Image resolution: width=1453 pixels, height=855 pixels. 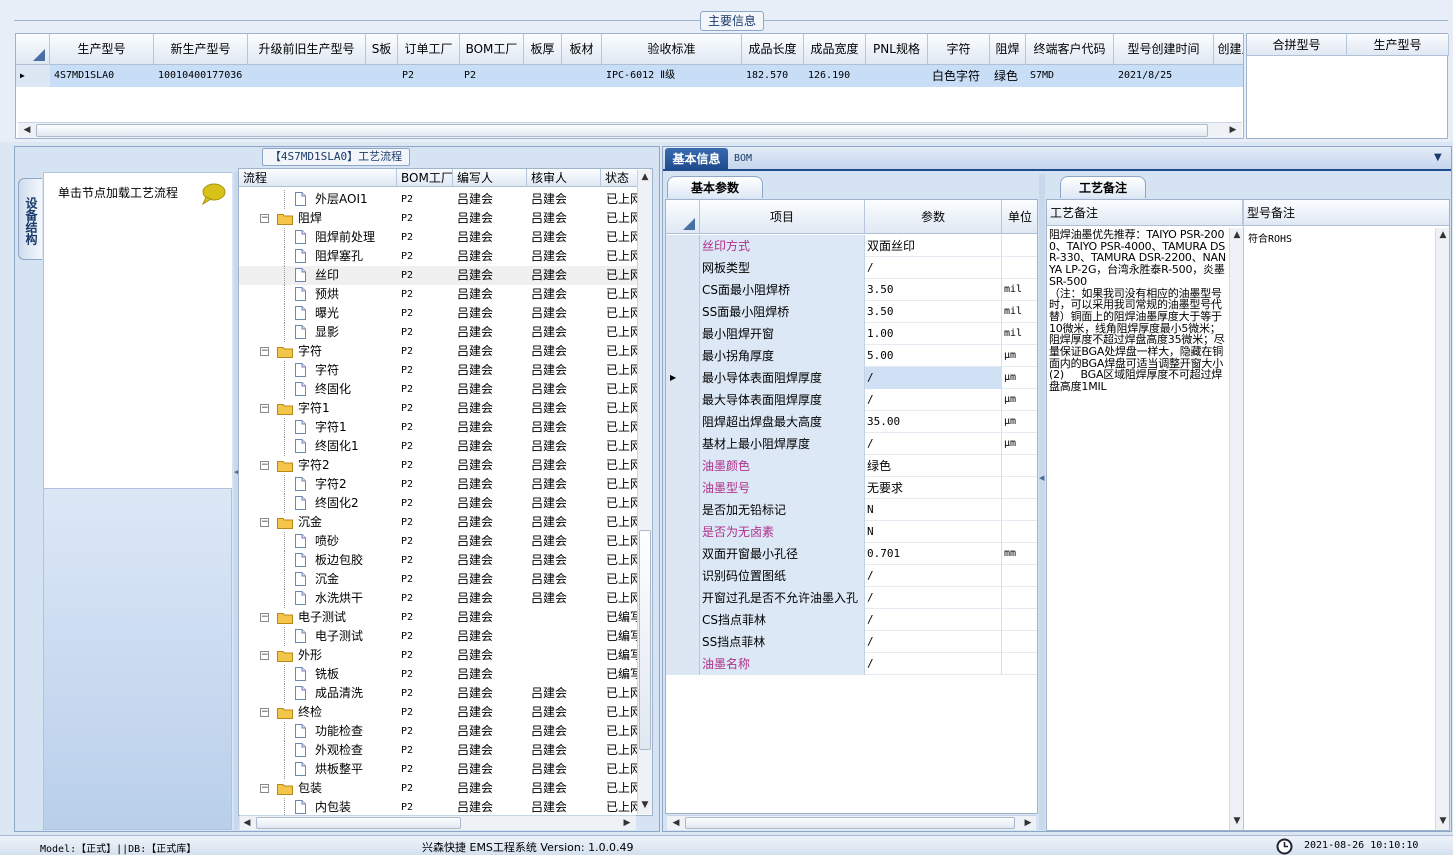 I want to click on tree-row: 喷砂 P2 吕建会 吕建会 已上网, so click(x=439, y=541).